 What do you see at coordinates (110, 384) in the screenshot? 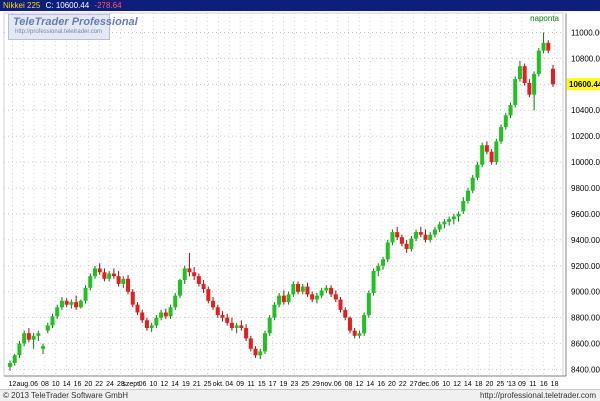
I see `x-tick-label: 24` at bounding box center [110, 384].